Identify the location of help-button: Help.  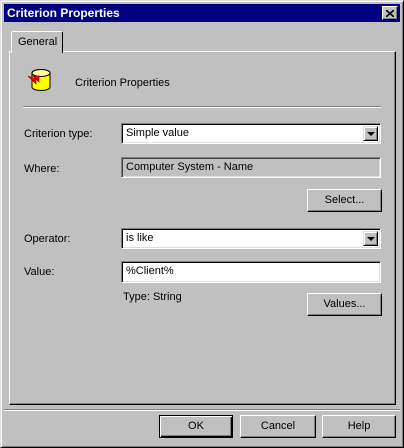
(359, 426).